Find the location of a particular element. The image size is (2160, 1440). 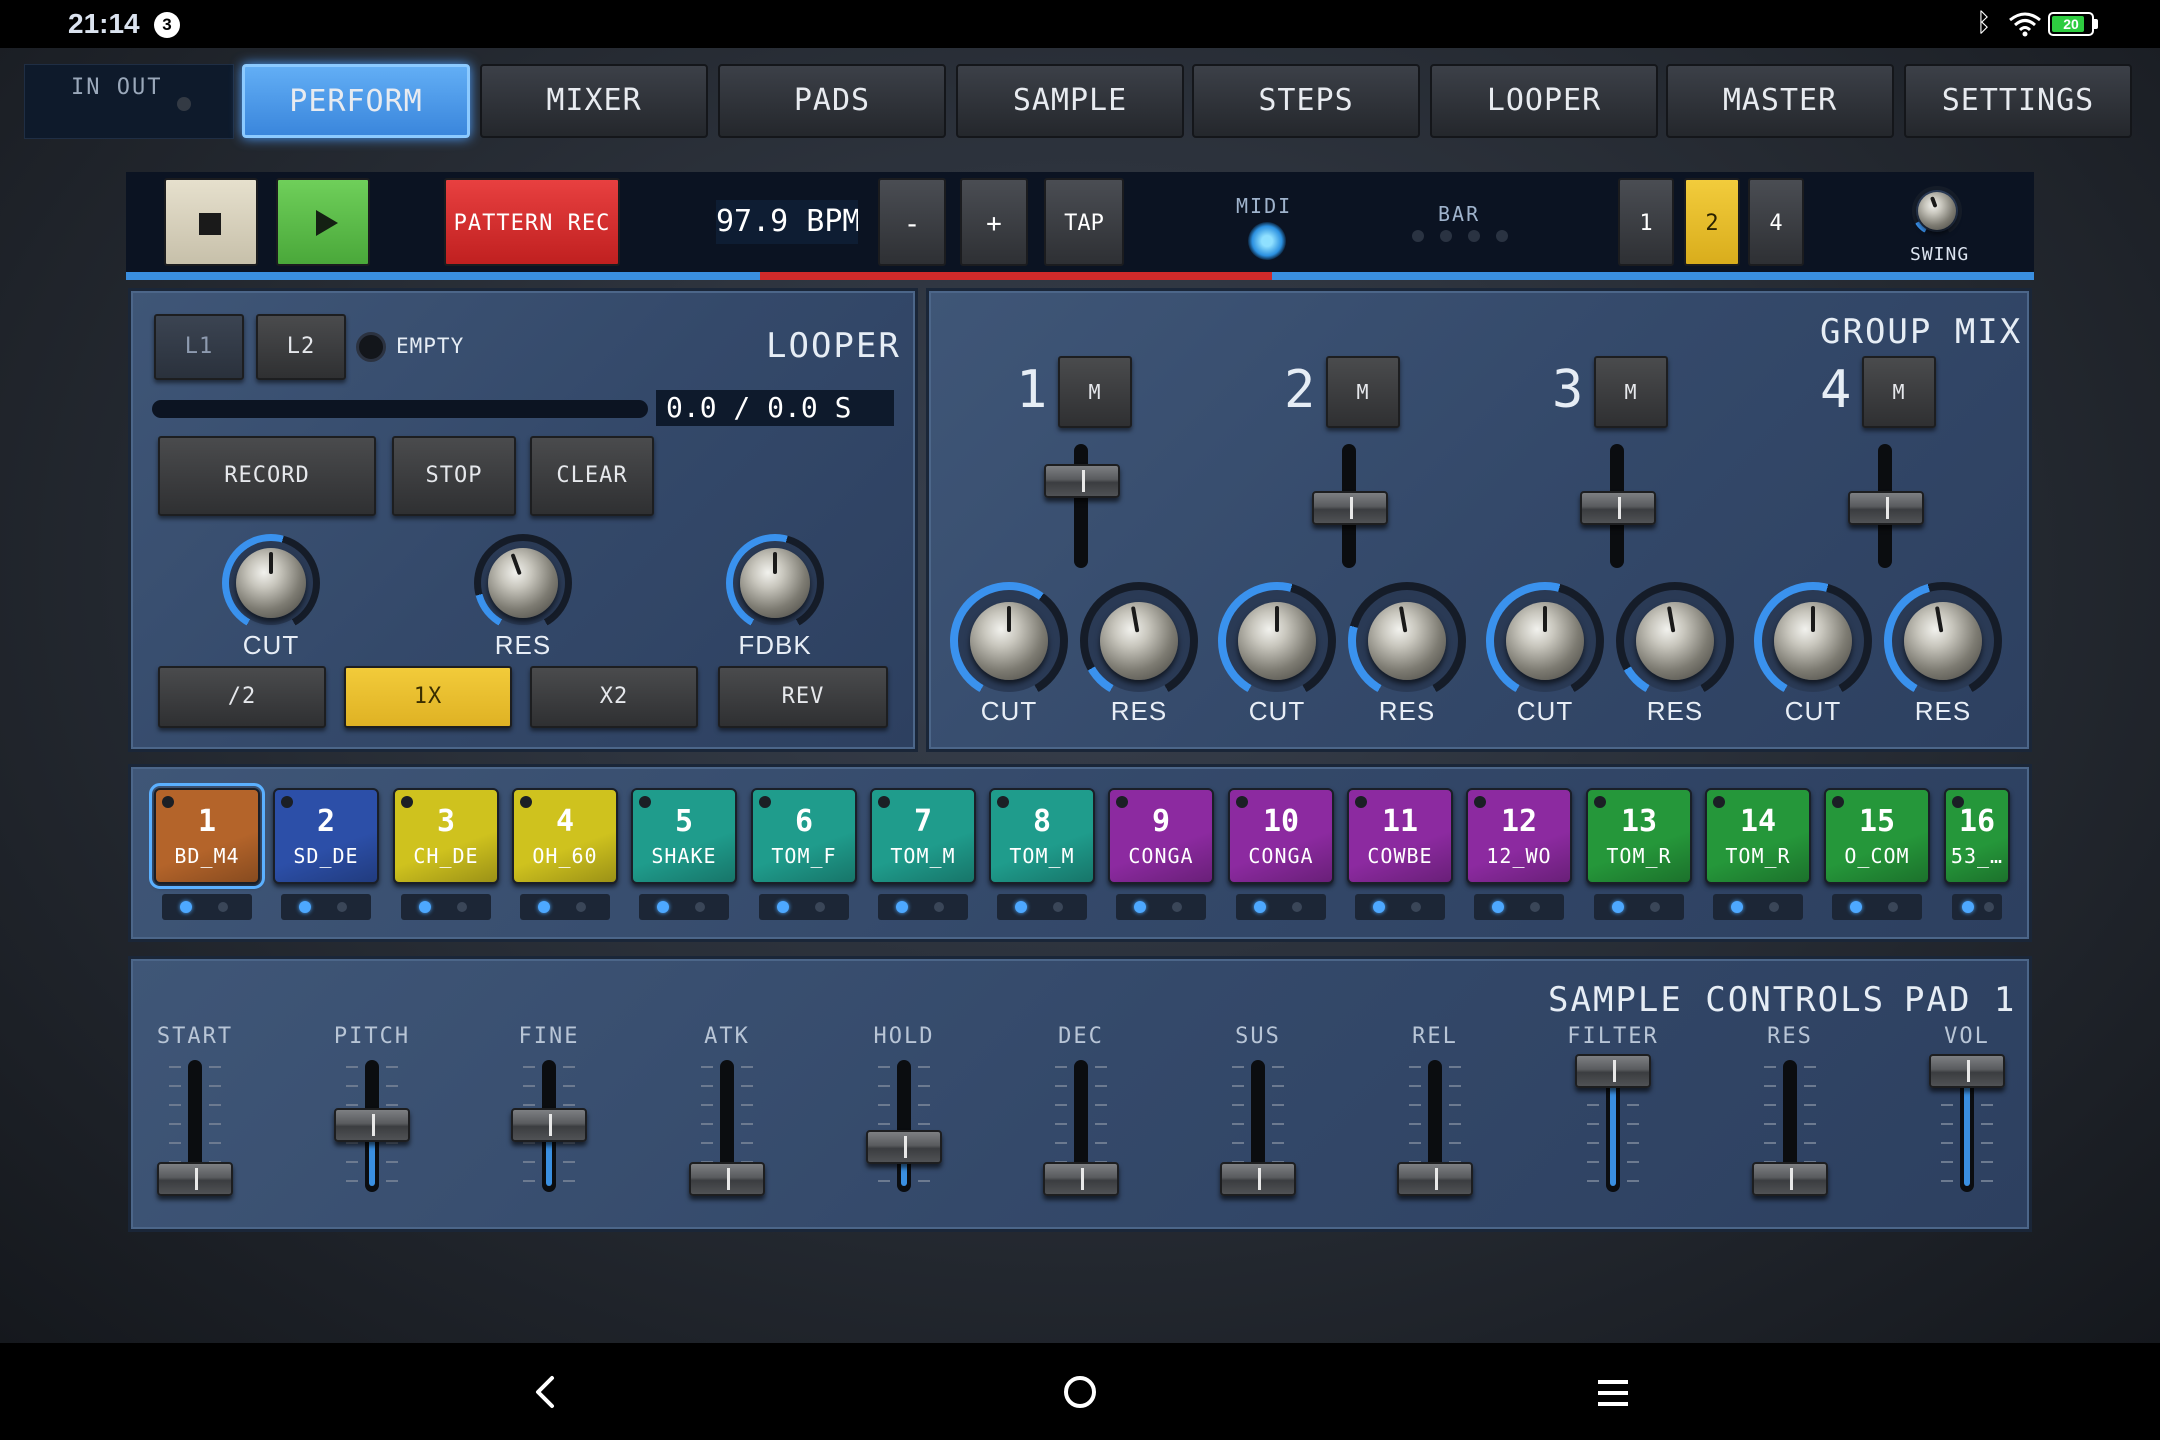

tab-pads: PADS is located at coordinates (832, 101).